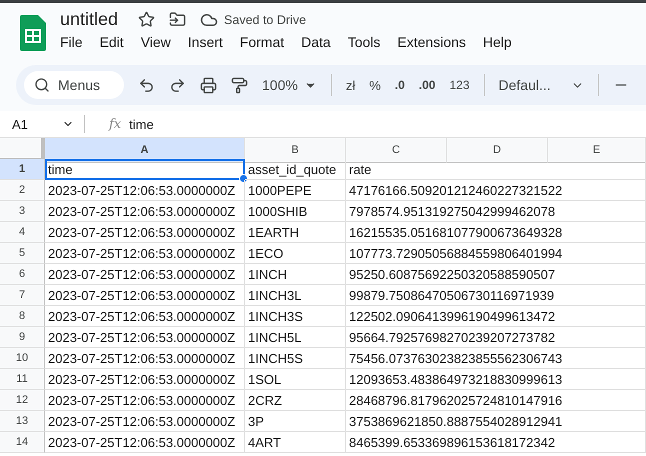 The height and width of the screenshot is (456, 646). Describe the element at coordinates (146, 85) in the screenshot. I see `undo-icon` at that location.